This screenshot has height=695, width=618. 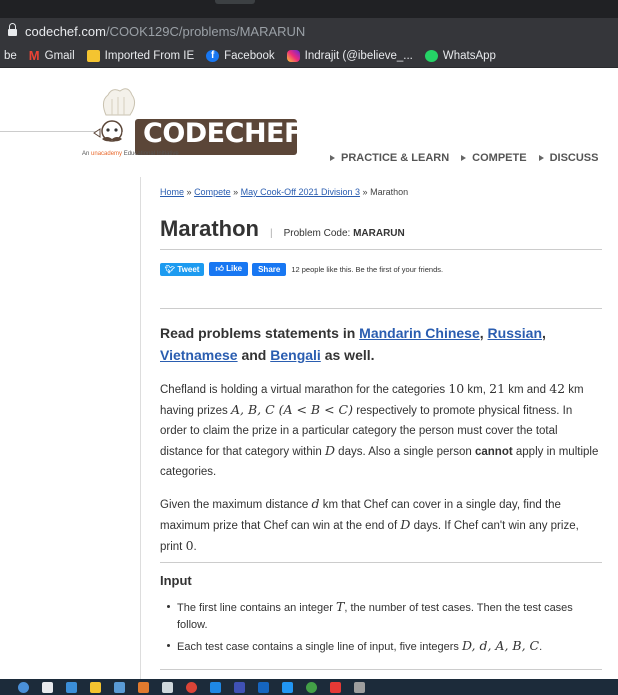 What do you see at coordinates (149, 55) in the screenshot?
I see `bookmark-label: Imported From IE` at bounding box center [149, 55].